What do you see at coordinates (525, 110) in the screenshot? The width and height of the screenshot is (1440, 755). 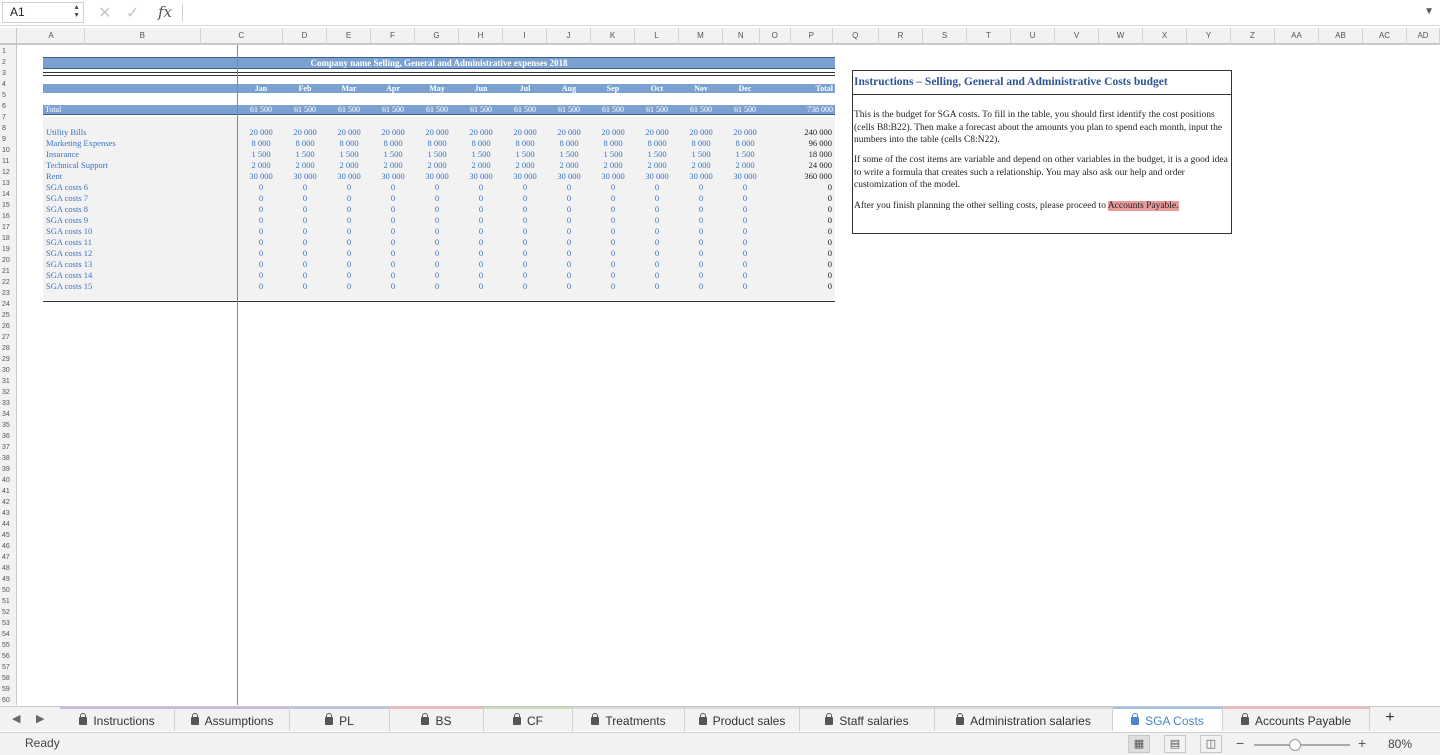 I see `total-cell-jul: 61 500` at bounding box center [525, 110].